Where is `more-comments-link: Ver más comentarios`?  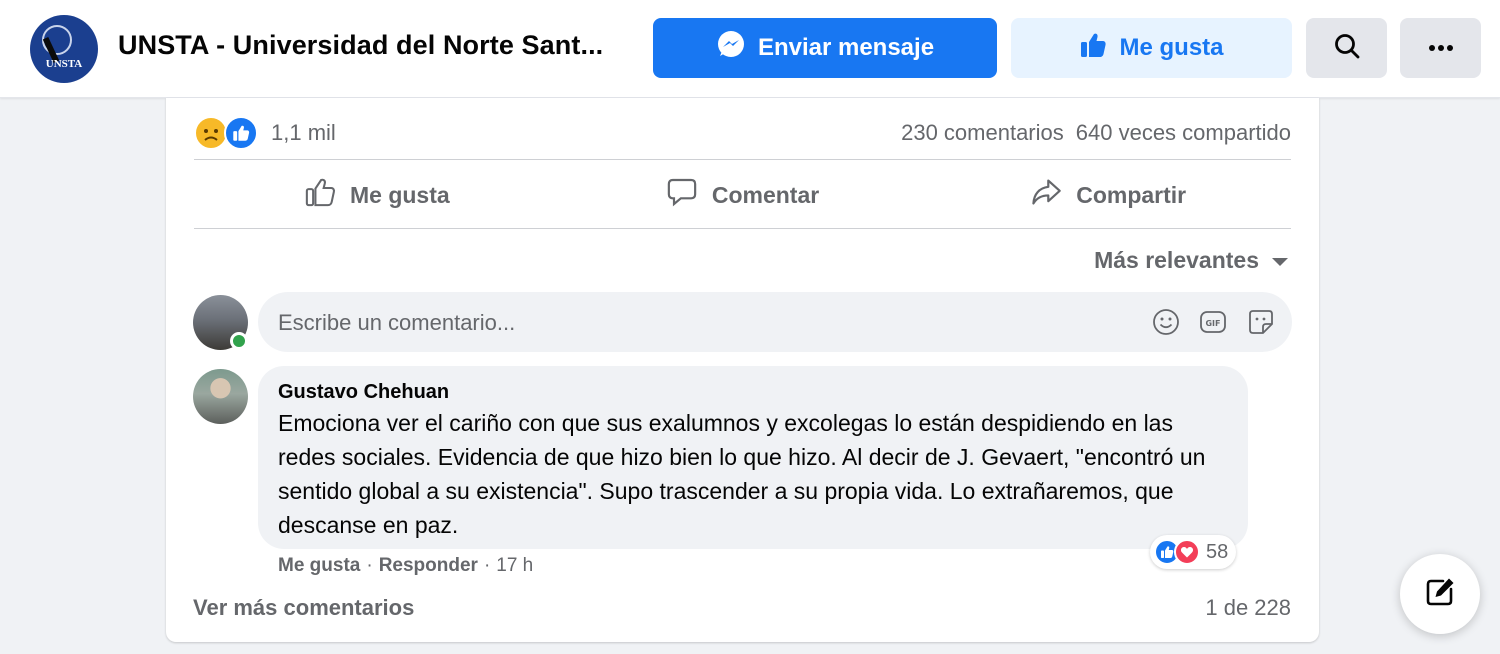 more-comments-link: Ver más comentarios is located at coordinates (303, 608).